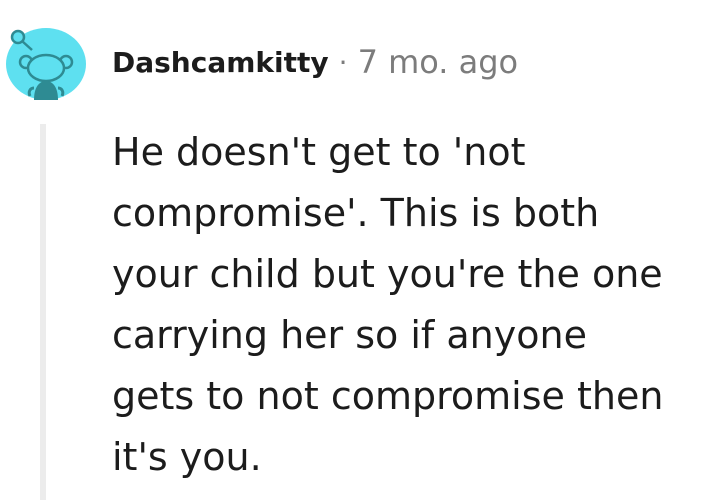 This screenshot has width=726, height=500. I want to click on comment-author: Dashcamkitty, so click(220, 62).